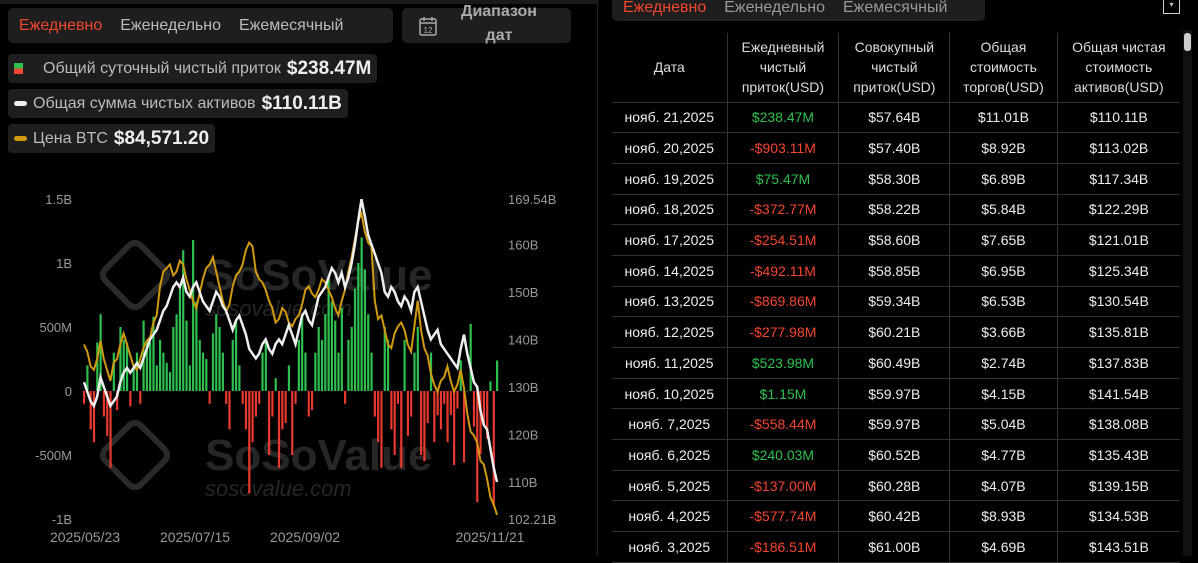 The image size is (1198, 563). Describe the element at coordinates (1118, 270) in the screenshot. I see `net-assets-cell: $125.34B` at that location.